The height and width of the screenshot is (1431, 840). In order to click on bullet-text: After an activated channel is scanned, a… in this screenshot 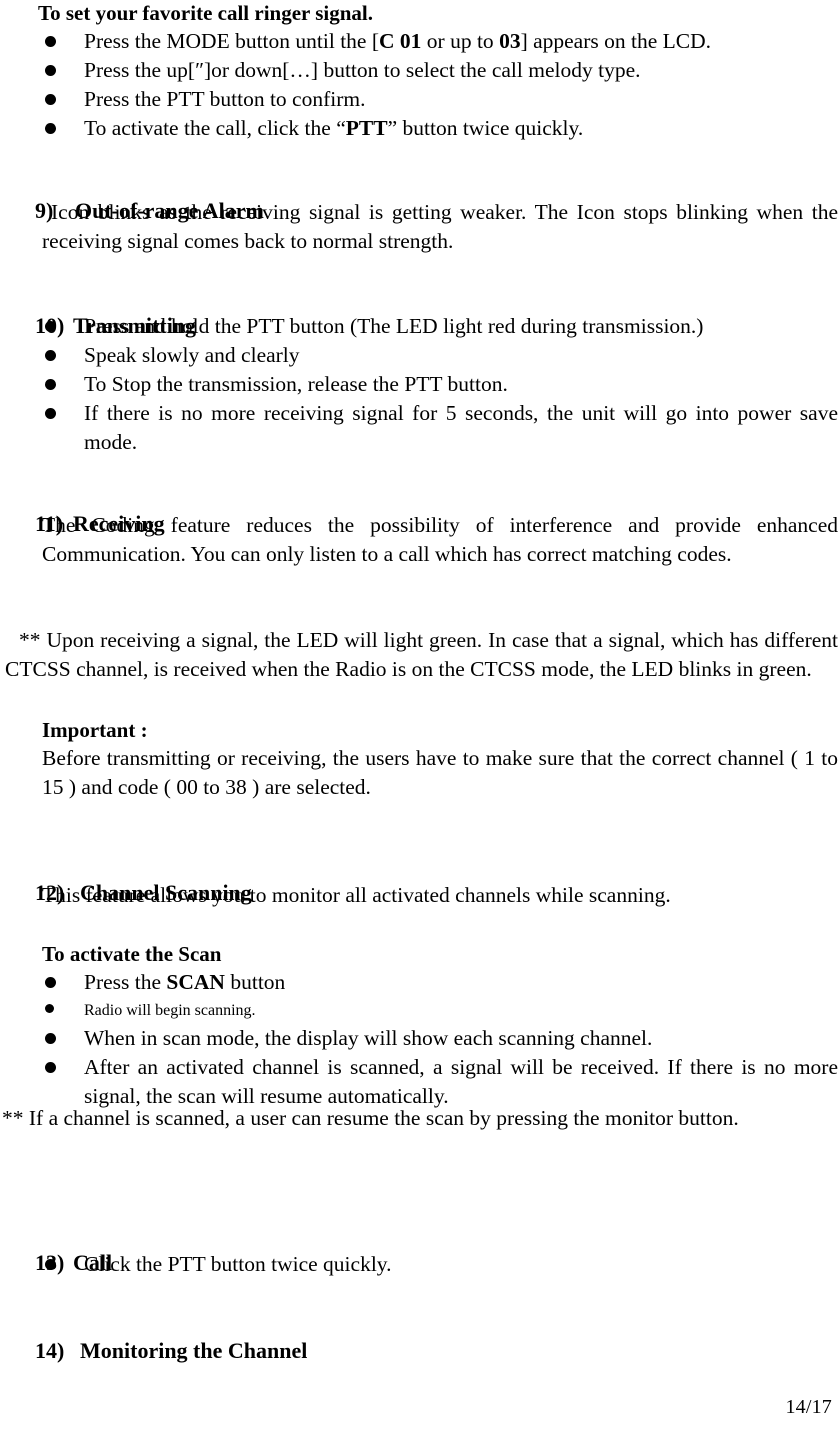, I will do `click(461, 1081)`.